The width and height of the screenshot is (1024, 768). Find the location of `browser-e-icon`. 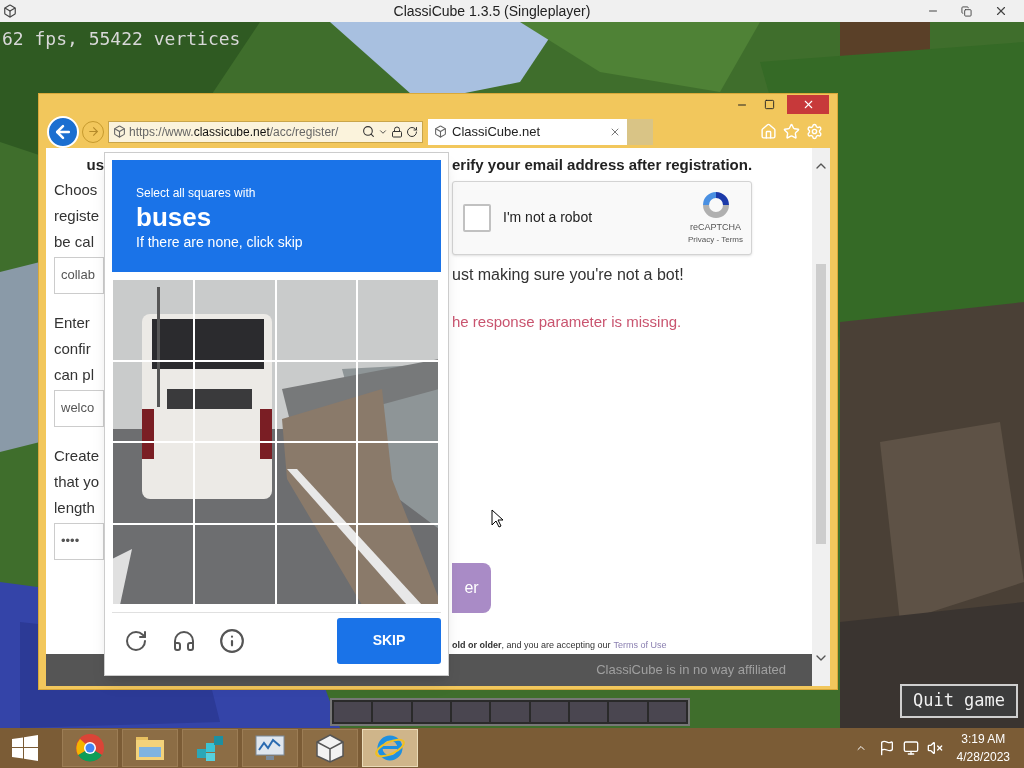

browser-e-icon is located at coordinates (390, 748).